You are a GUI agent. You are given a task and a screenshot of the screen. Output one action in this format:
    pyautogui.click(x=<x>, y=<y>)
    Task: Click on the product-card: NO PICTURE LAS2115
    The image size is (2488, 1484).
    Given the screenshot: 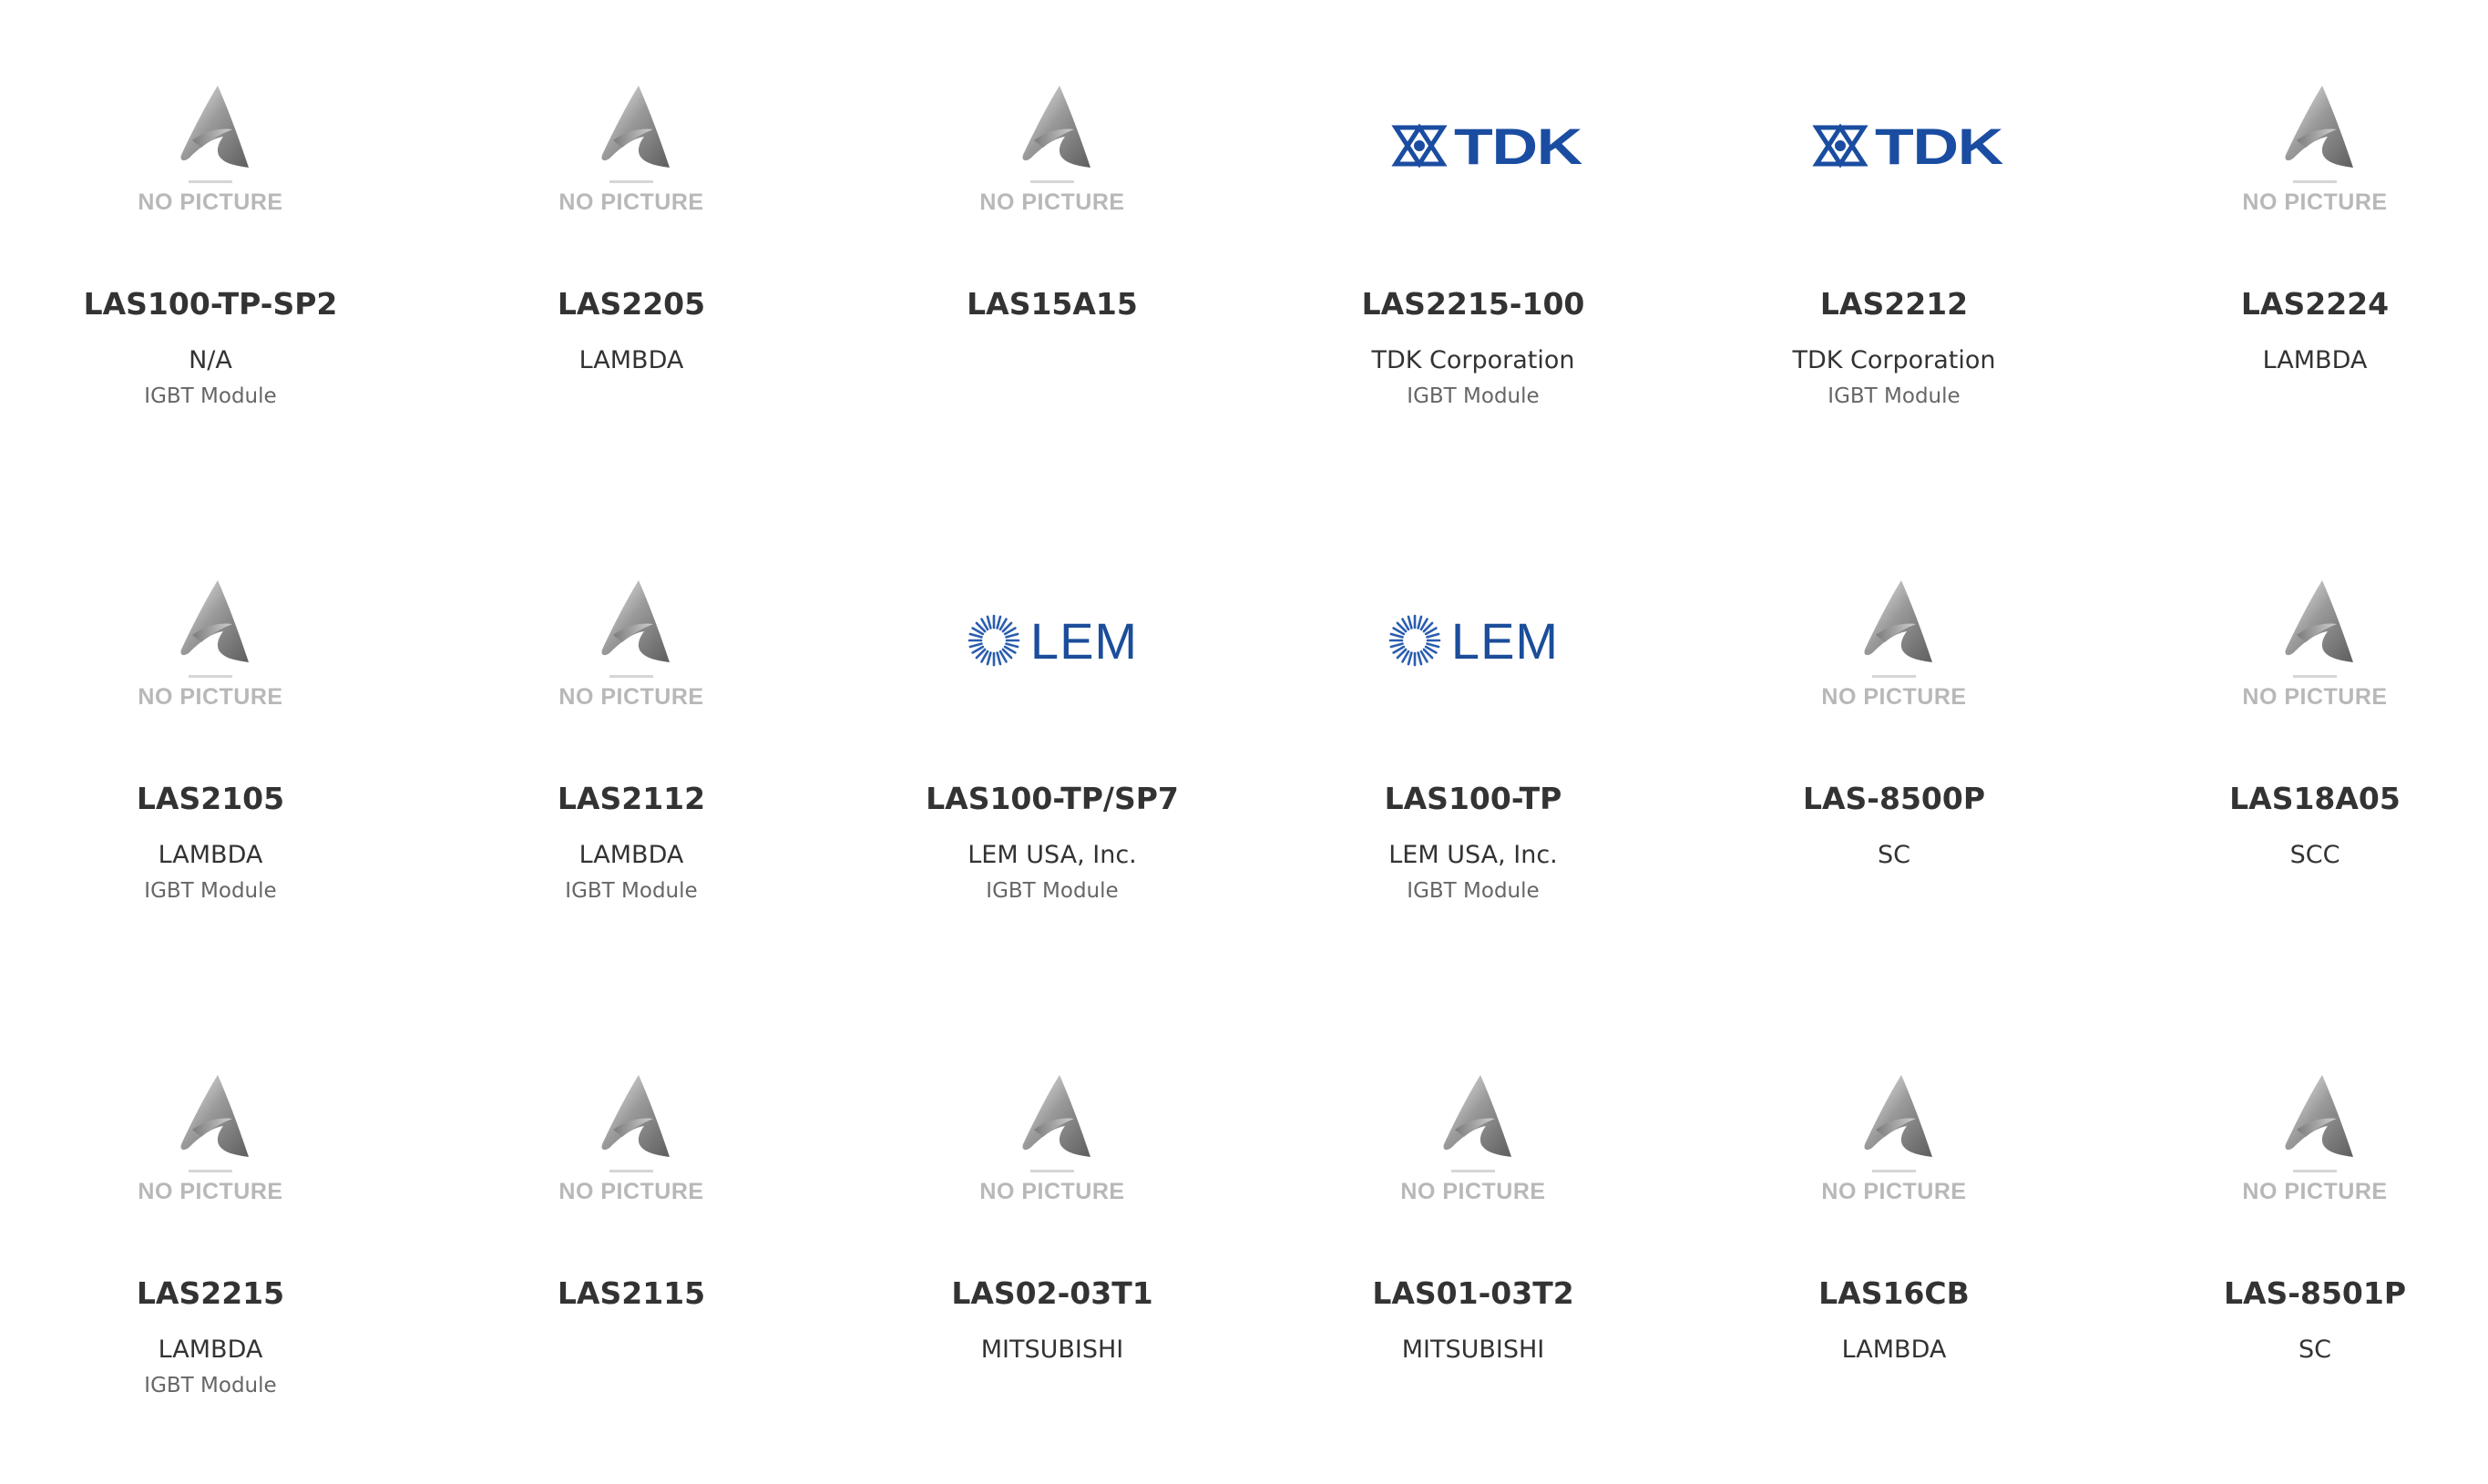 What is the action you would take?
    pyautogui.click(x=631, y=1236)
    